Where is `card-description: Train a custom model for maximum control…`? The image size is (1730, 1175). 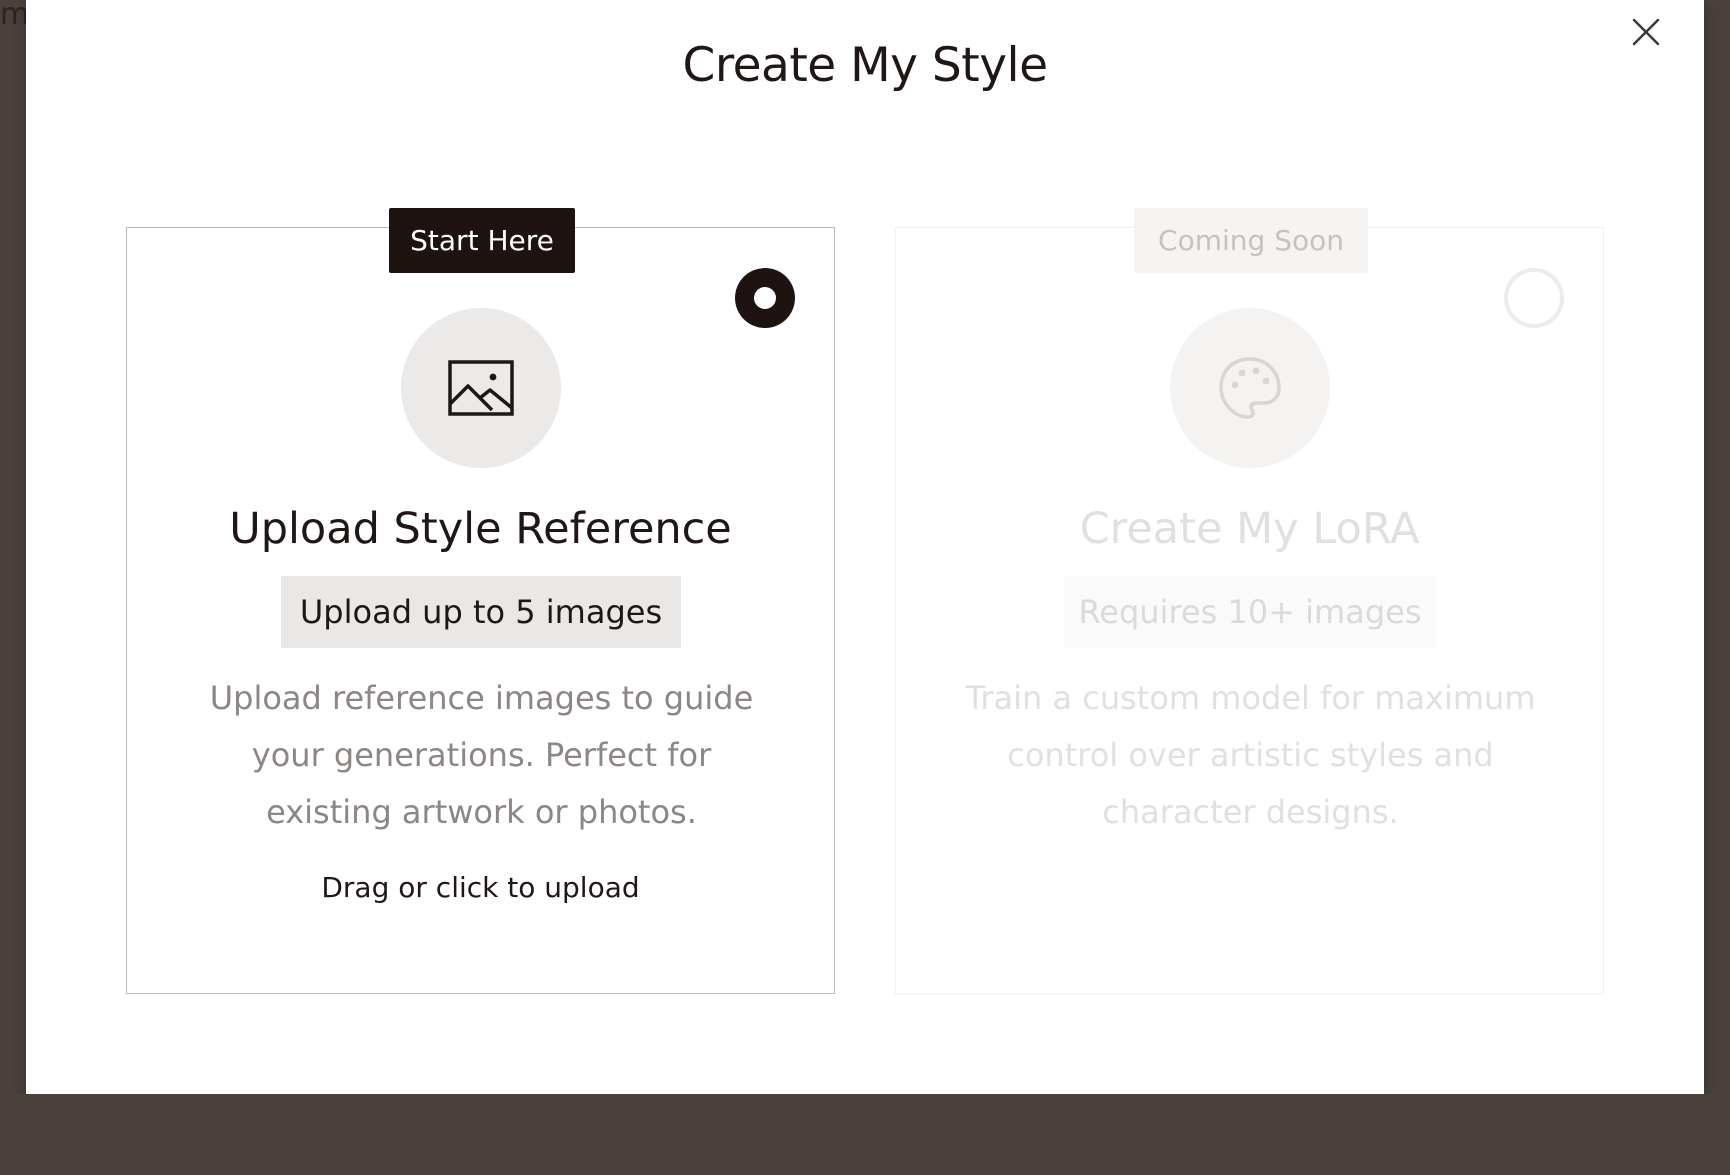
card-description: Train a custom model for maximum control… is located at coordinates (1250, 755).